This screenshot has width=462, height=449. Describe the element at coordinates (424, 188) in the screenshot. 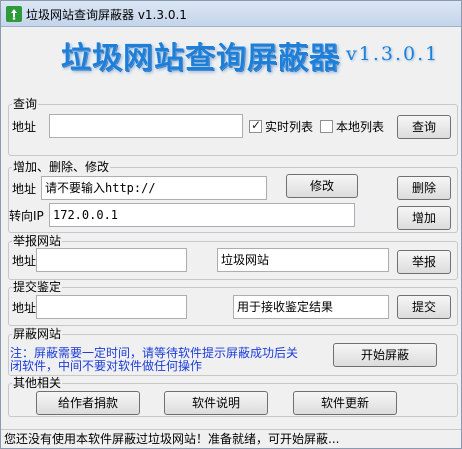

I see `delete-button: 删除` at that location.